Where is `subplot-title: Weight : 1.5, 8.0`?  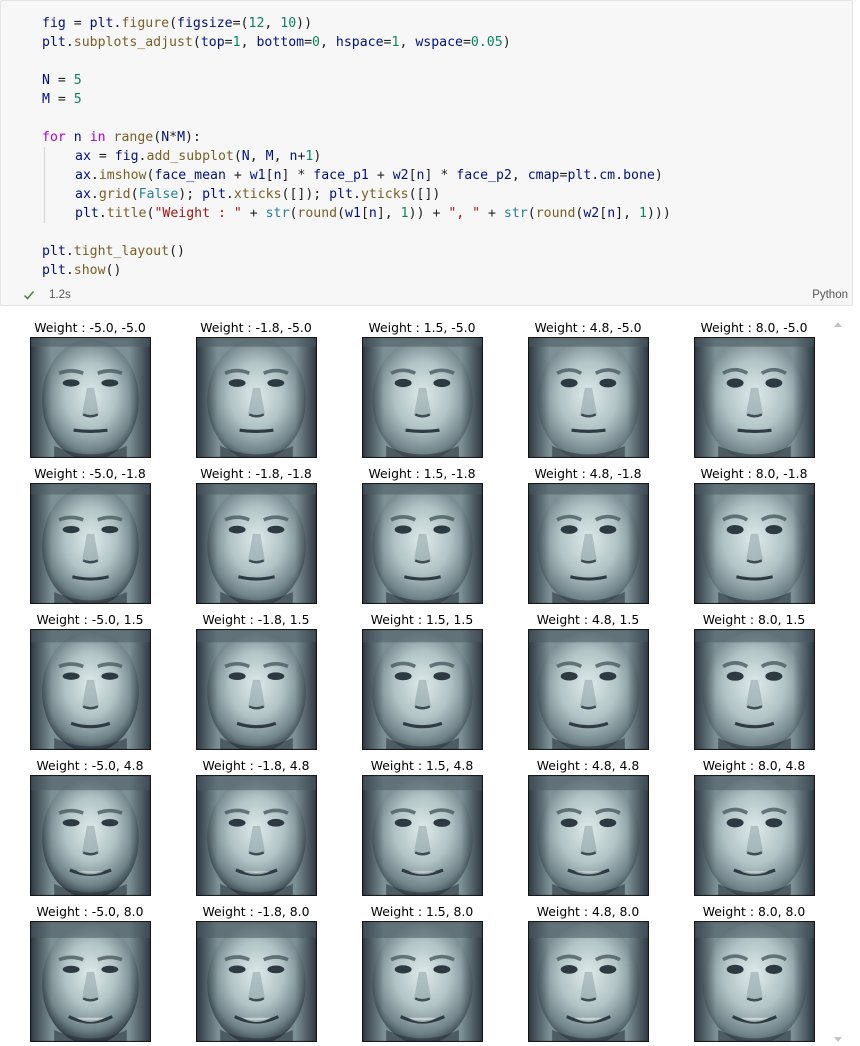 subplot-title: Weight : 1.5, 8.0 is located at coordinates (422, 911).